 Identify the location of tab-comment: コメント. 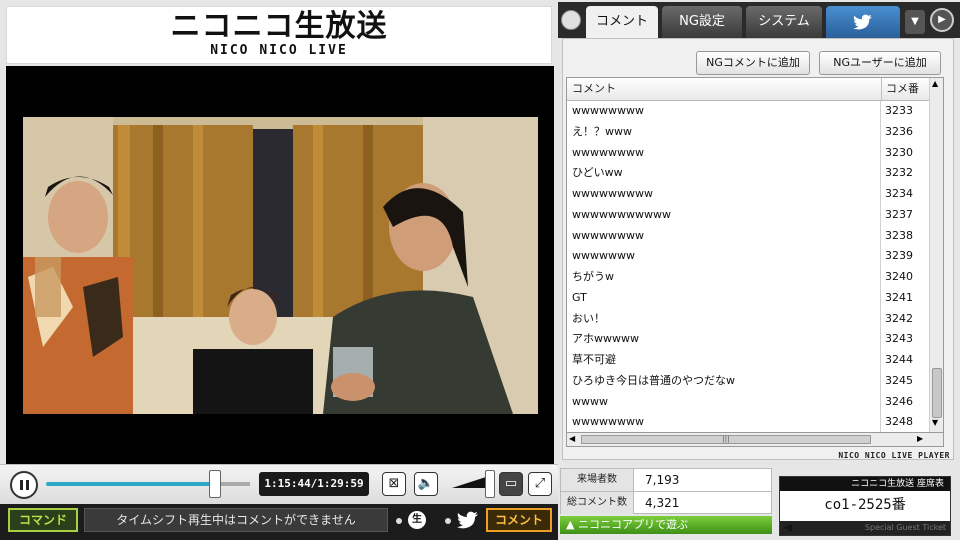
(622, 22).